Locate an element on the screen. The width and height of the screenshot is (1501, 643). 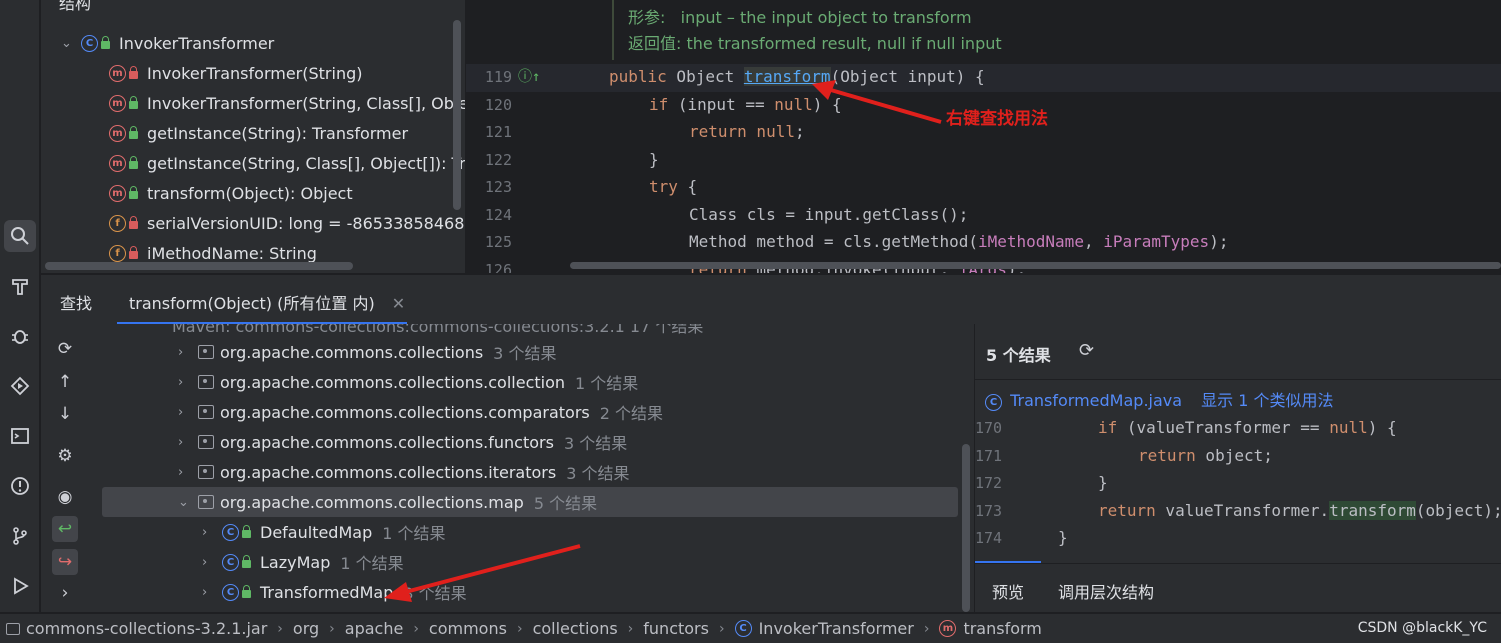
code-line: } is located at coordinates (654, 159).